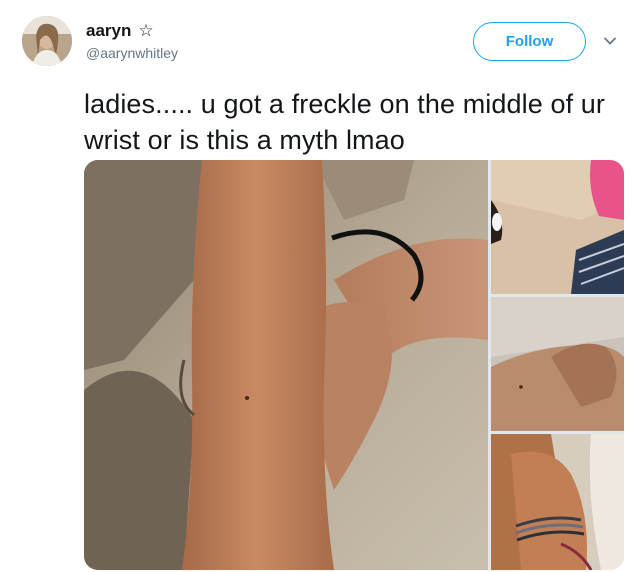 The image size is (634, 572). Describe the element at coordinates (557, 502) in the screenshot. I see `photo-wrist-bracelet` at that location.